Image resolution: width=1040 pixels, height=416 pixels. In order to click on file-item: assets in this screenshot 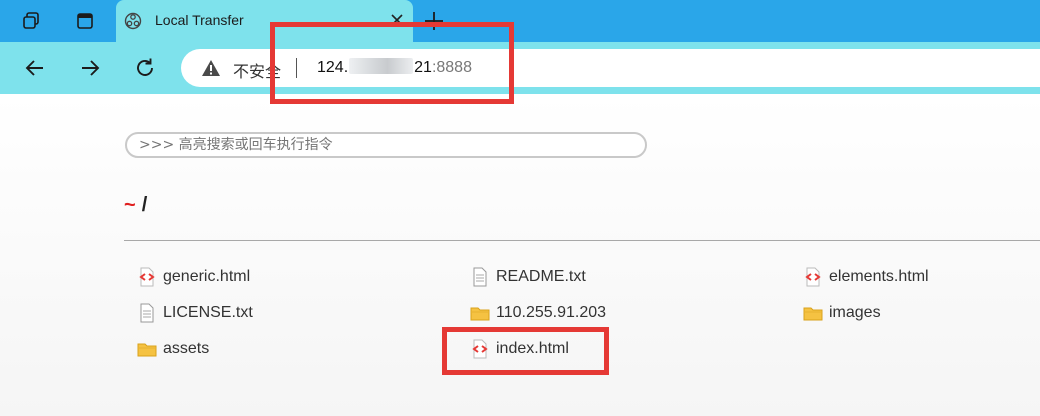, I will do `click(173, 349)`.